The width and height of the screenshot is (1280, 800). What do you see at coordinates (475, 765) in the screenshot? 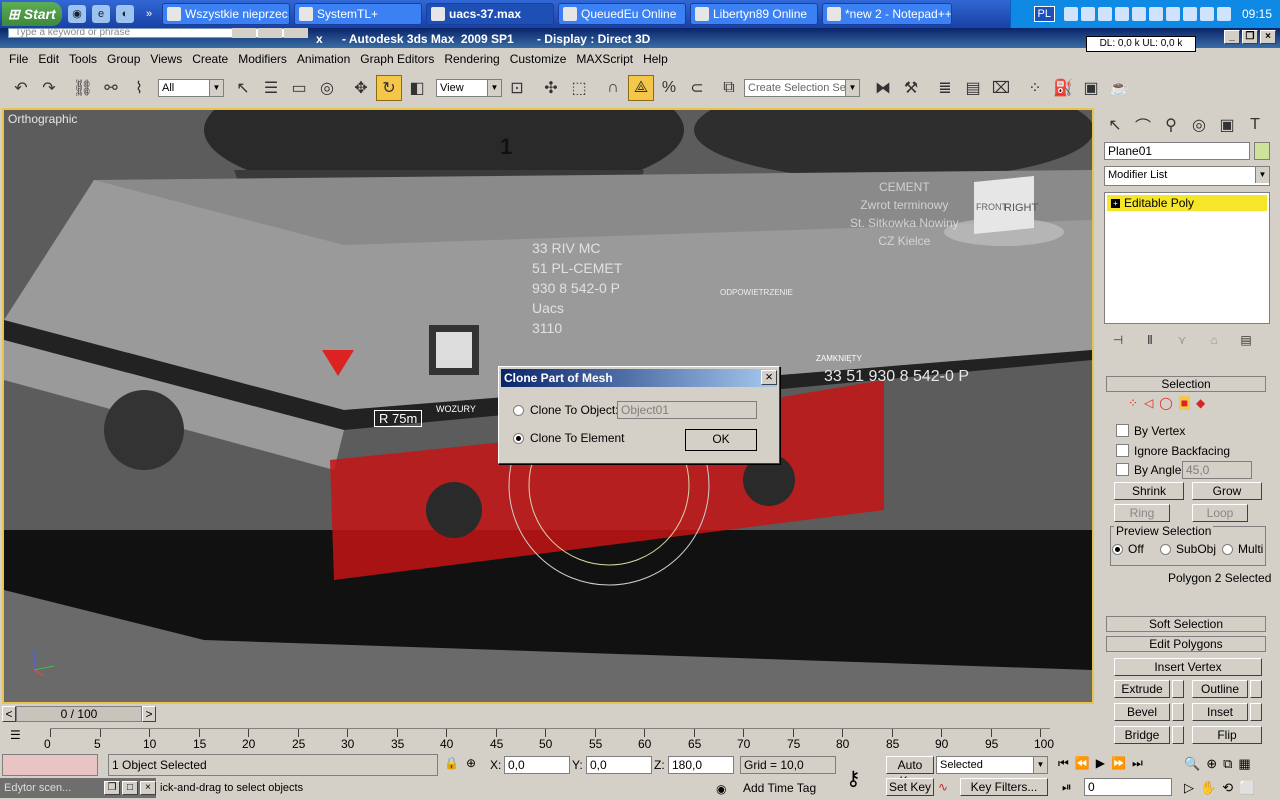
I see `absolute-mode-icon: ⊕` at bounding box center [475, 765].